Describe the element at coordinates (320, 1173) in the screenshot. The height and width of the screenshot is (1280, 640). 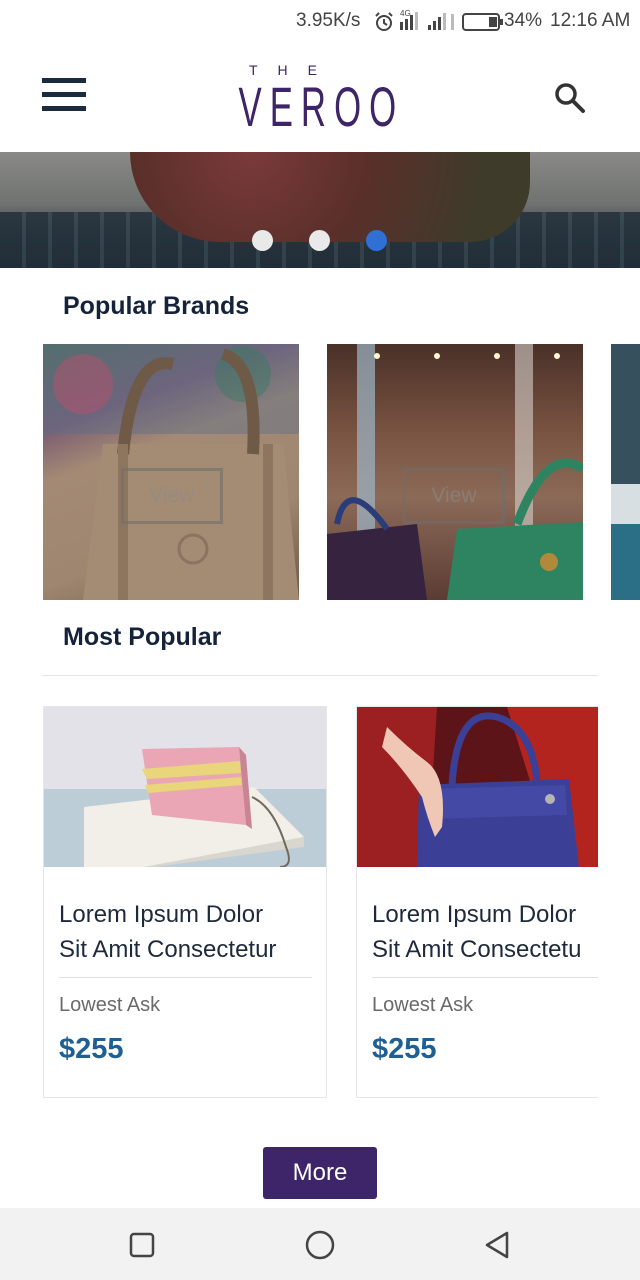
I see `more-button: More` at that location.